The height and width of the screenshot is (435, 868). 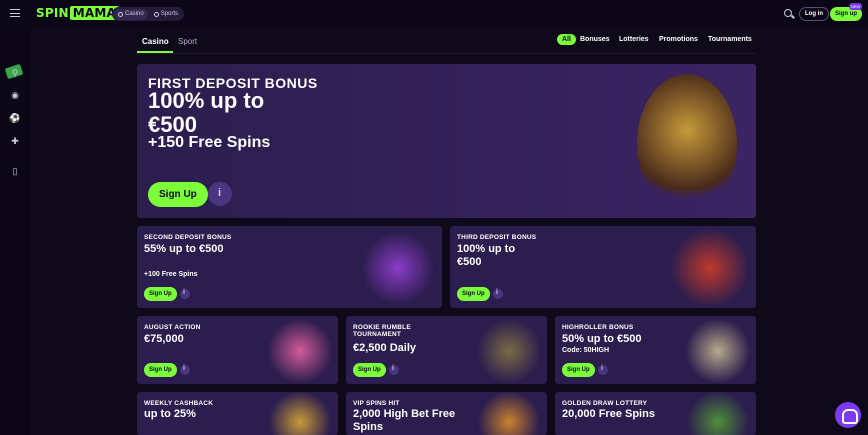 What do you see at coordinates (131, 14) in the screenshot?
I see `casino-switch: Casino` at bounding box center [131, 14].